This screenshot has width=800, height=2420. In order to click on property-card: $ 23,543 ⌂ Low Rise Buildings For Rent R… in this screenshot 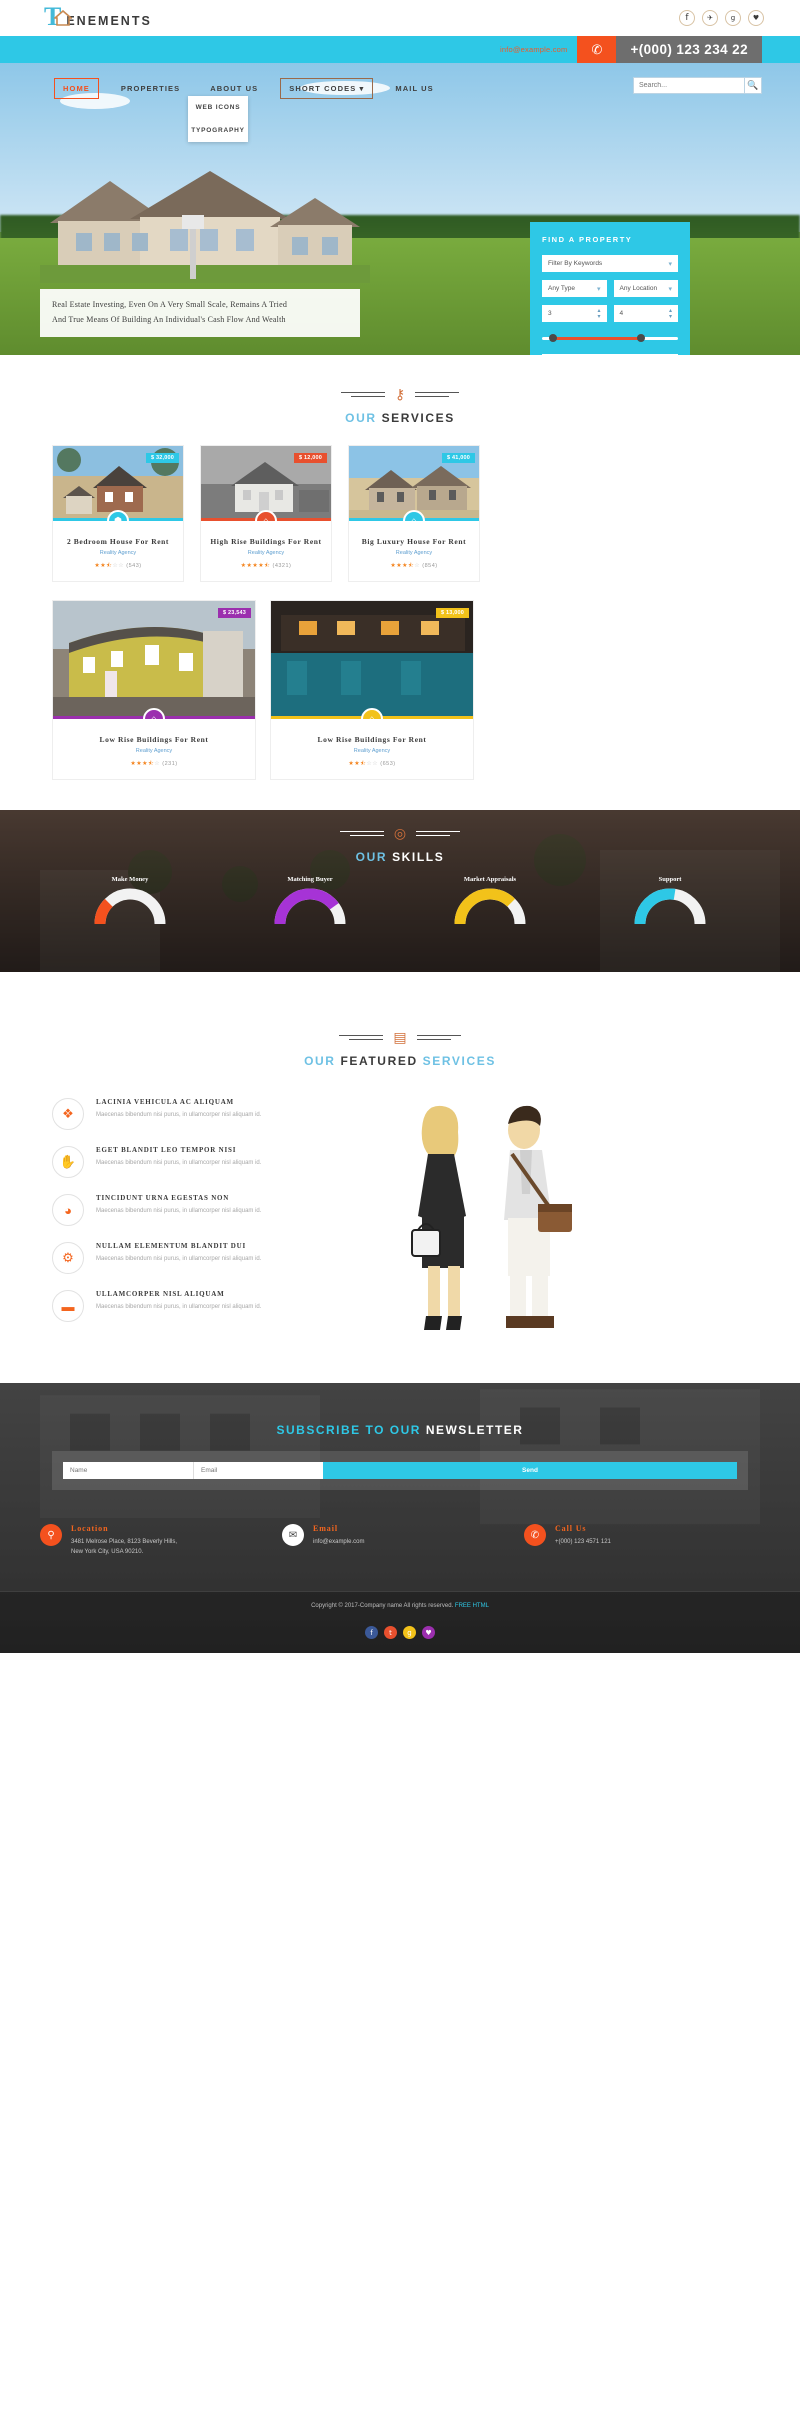, I will do `click(154, 690)`.